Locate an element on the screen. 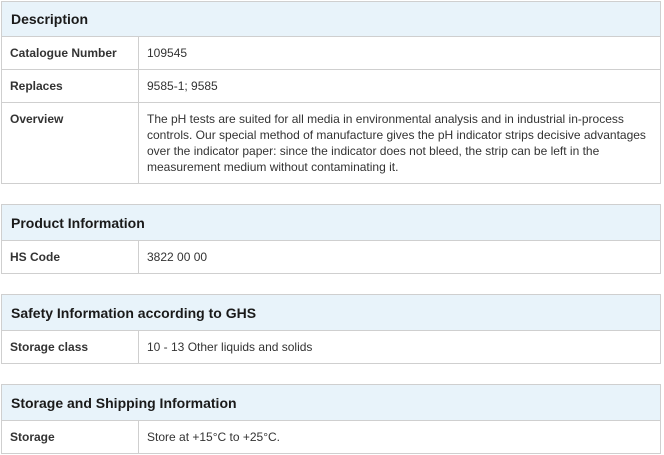  row-label: Storage is located at coordinates (70, 437).